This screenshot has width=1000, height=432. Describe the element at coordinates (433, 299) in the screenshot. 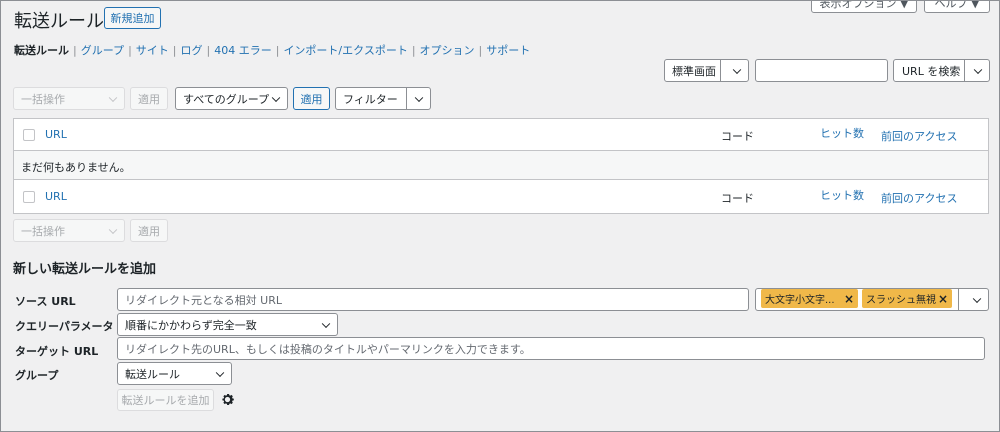

I see `source-url-input: リダイレクト元となる相対 URL` at that location.